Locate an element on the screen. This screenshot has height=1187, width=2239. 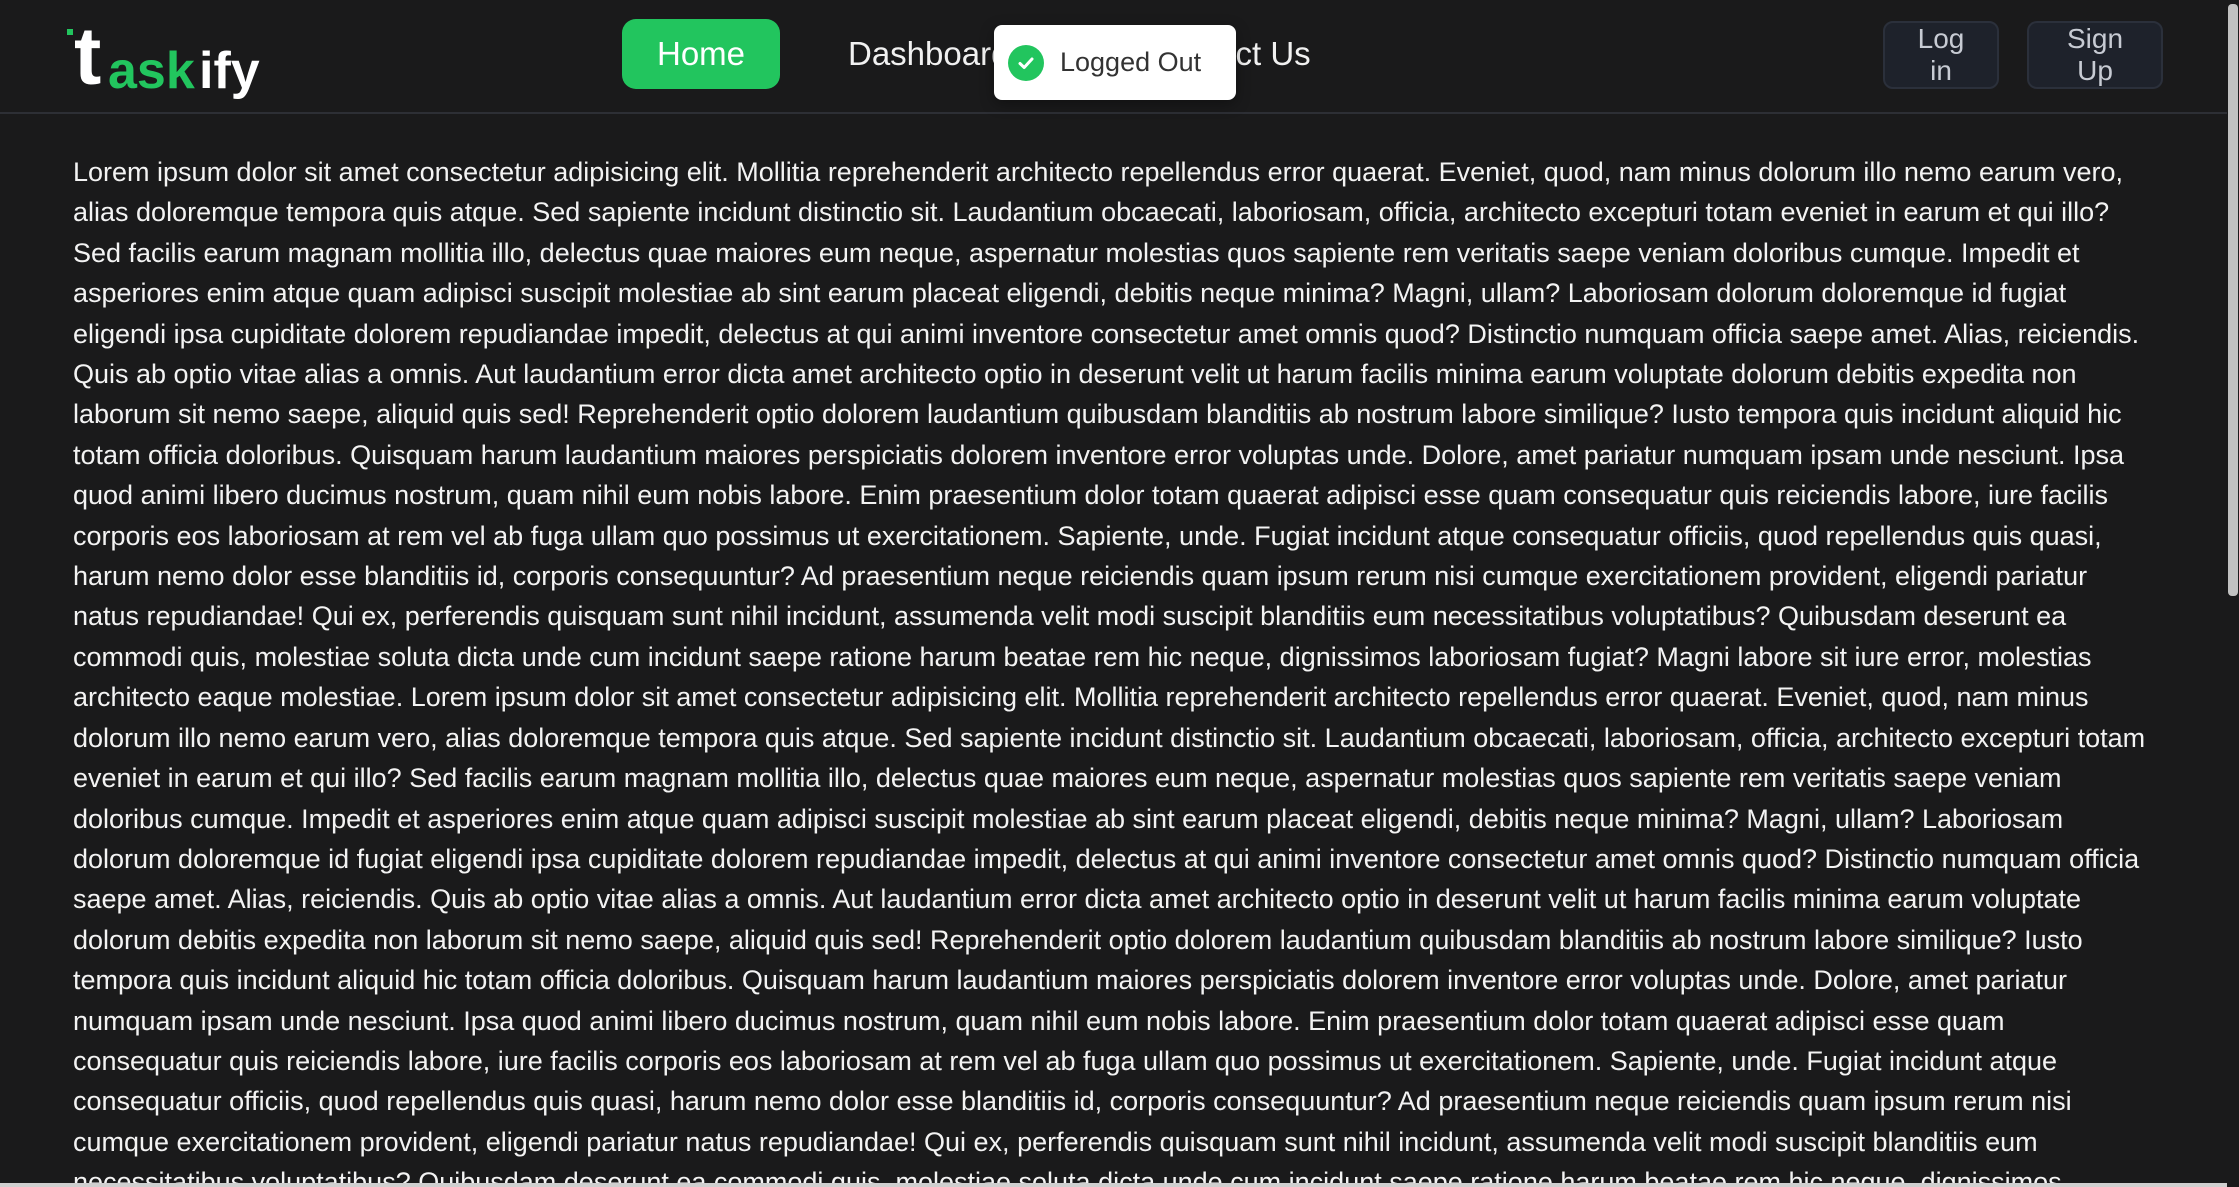
taskify-logo: t ask ify is located at coordinates (179, 56).